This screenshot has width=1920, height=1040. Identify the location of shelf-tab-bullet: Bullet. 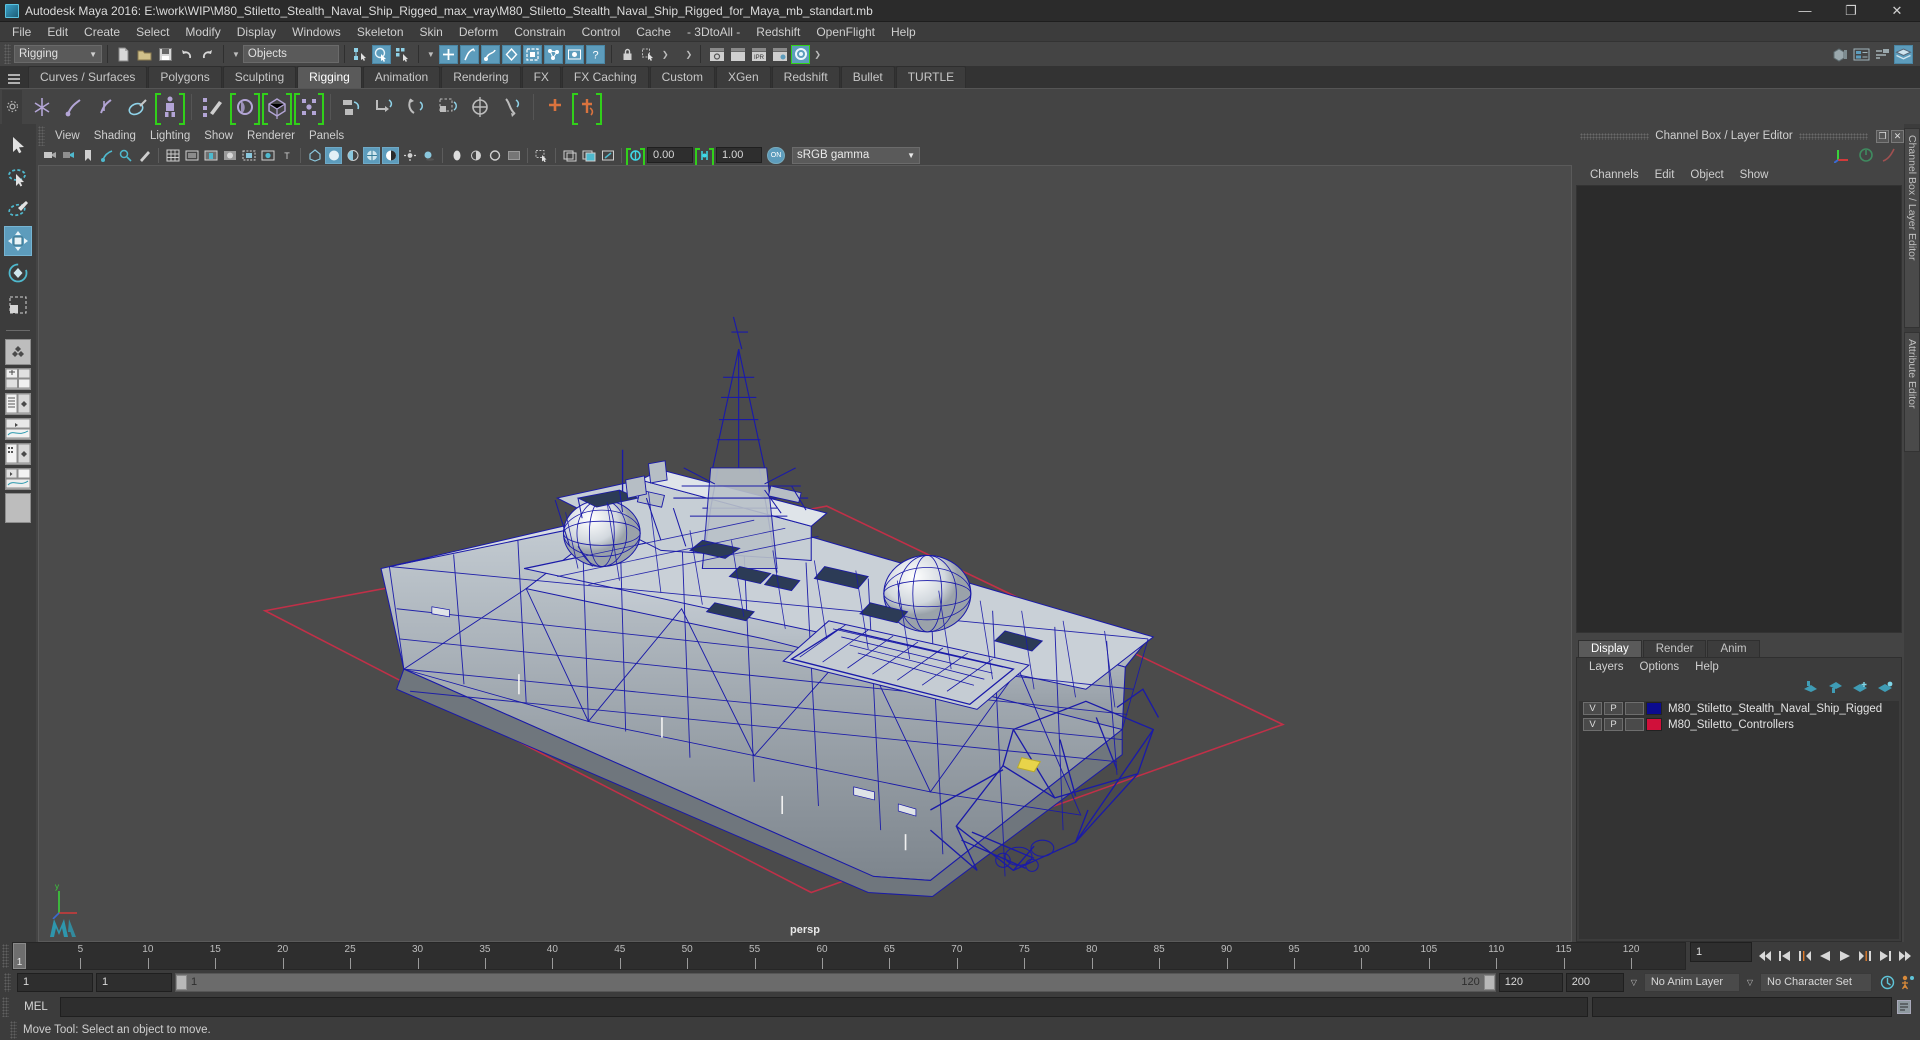
(867, 77).